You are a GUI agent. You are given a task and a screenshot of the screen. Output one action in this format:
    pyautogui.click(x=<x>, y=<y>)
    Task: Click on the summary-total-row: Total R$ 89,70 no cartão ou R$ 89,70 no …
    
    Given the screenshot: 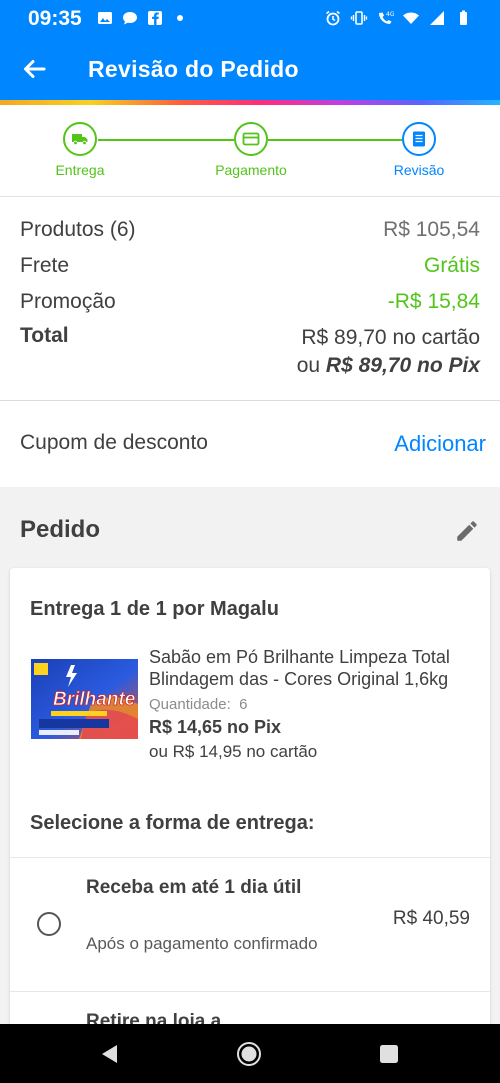 What is the action you would take?
    pyautogui.click(x=250, y=352)
    